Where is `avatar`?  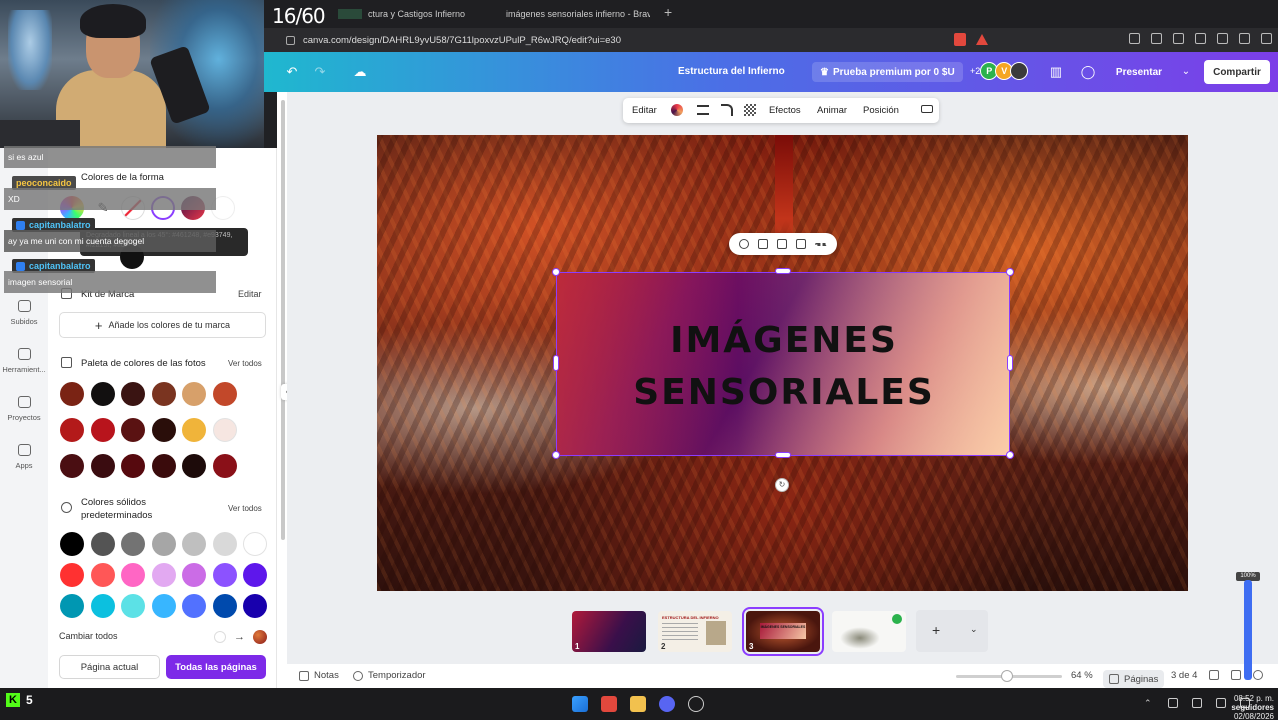
avatar is located at coordinates (1019, 71).